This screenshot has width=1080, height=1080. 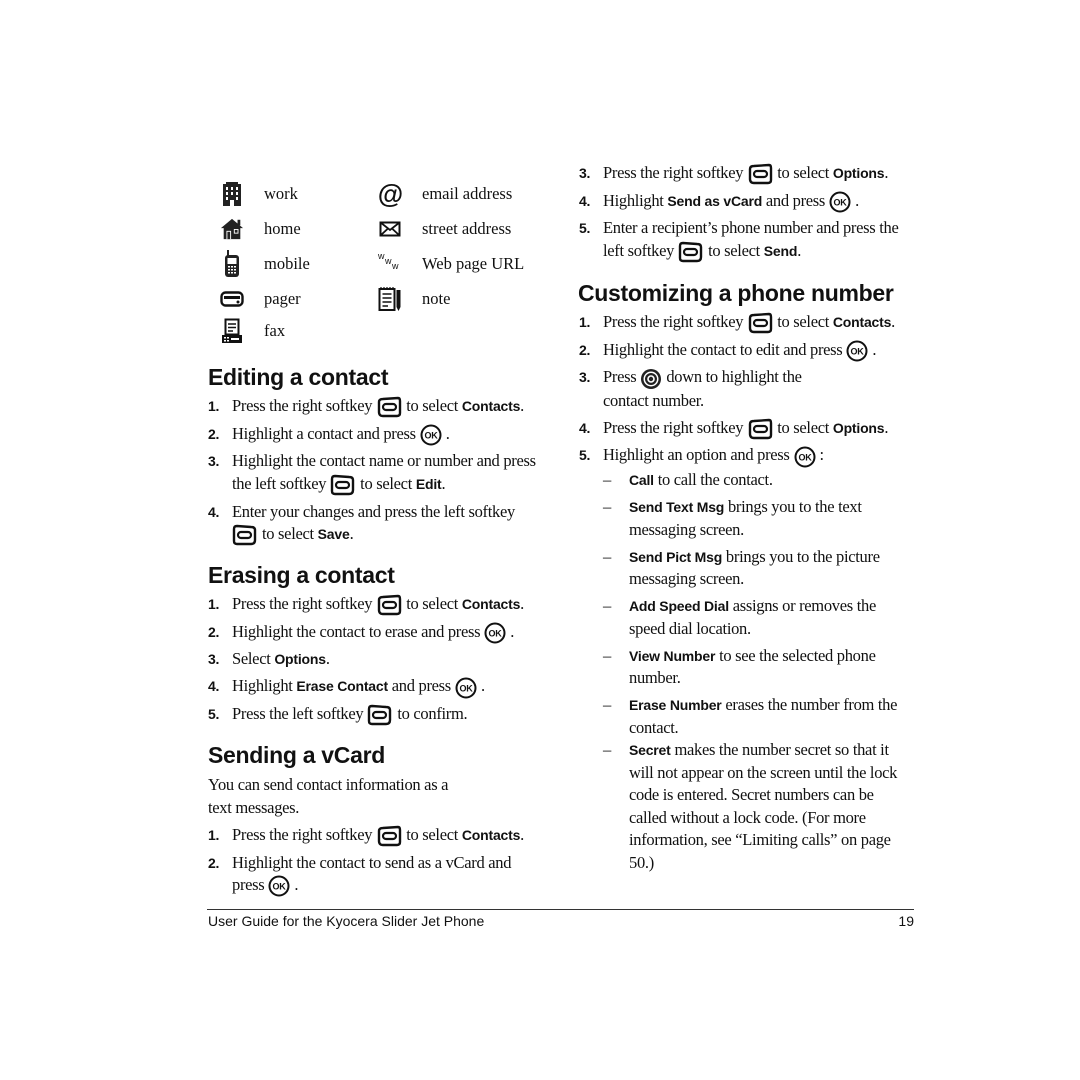 What do you see at coordinates (282, 298) in the screenshot?
I see `legend-label: pager` at bounding box center [282, 298].